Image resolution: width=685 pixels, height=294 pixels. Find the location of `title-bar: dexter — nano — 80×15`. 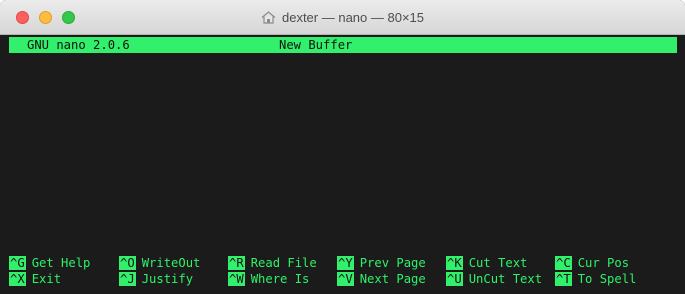

title-bar: dexter — nano — 80×15 is located at coordinates (342, 17).